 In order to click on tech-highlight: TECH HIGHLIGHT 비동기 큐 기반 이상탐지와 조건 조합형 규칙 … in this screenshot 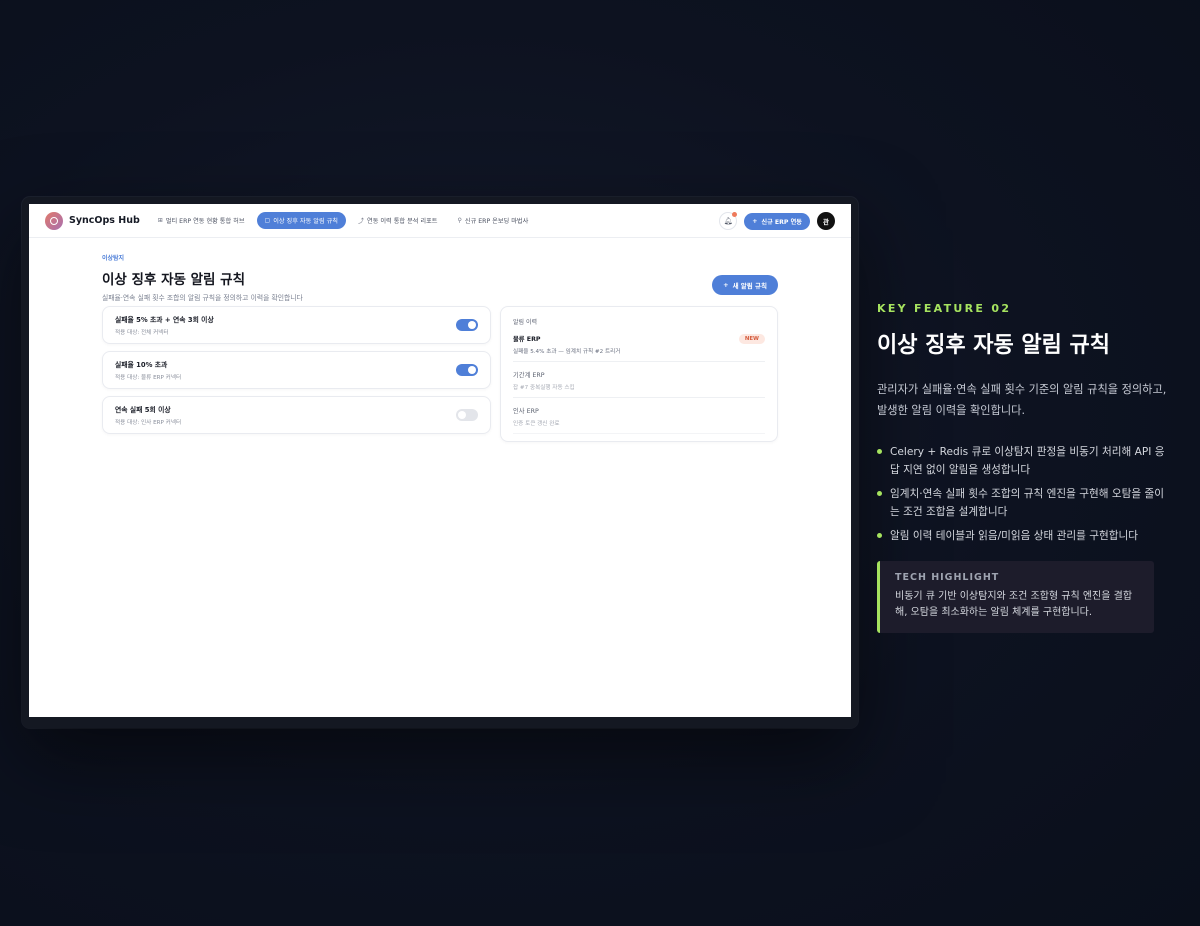, I will do `click(1015, 597)`.